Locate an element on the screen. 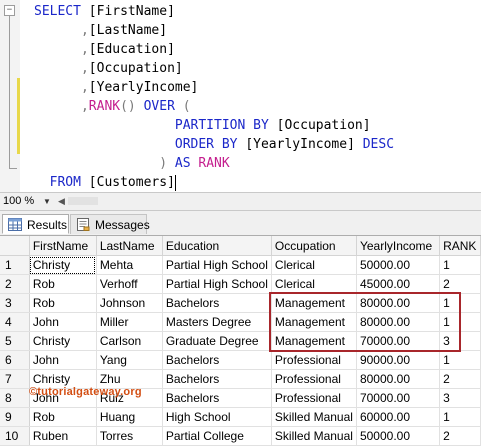 The image size is (481, 446). code-line: PARTITION BY [Occupation] is located at coordinates (202, 125).